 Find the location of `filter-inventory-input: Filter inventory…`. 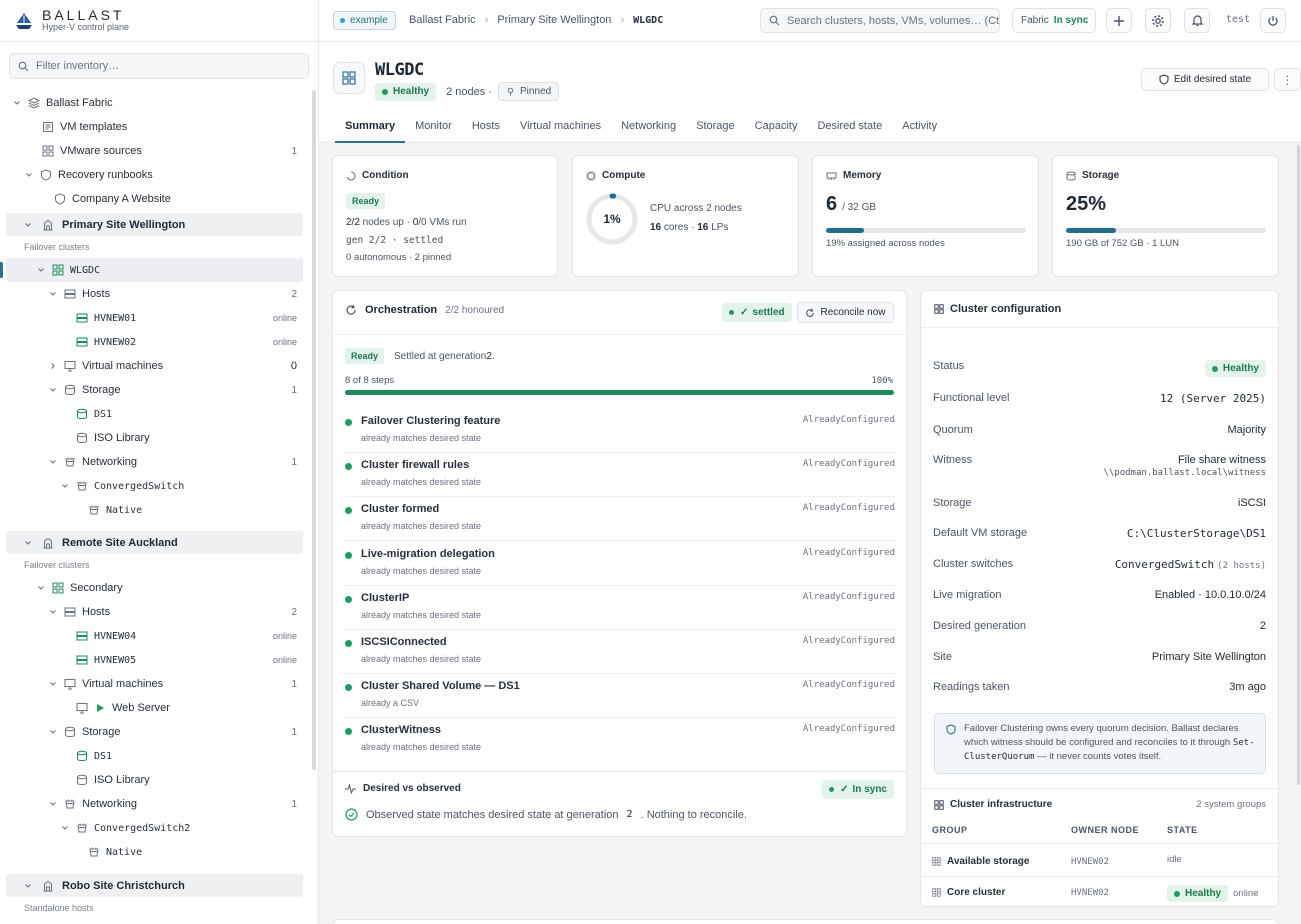

filter-inventory-input: Filter inventory… is located at coordinates (159, 66).